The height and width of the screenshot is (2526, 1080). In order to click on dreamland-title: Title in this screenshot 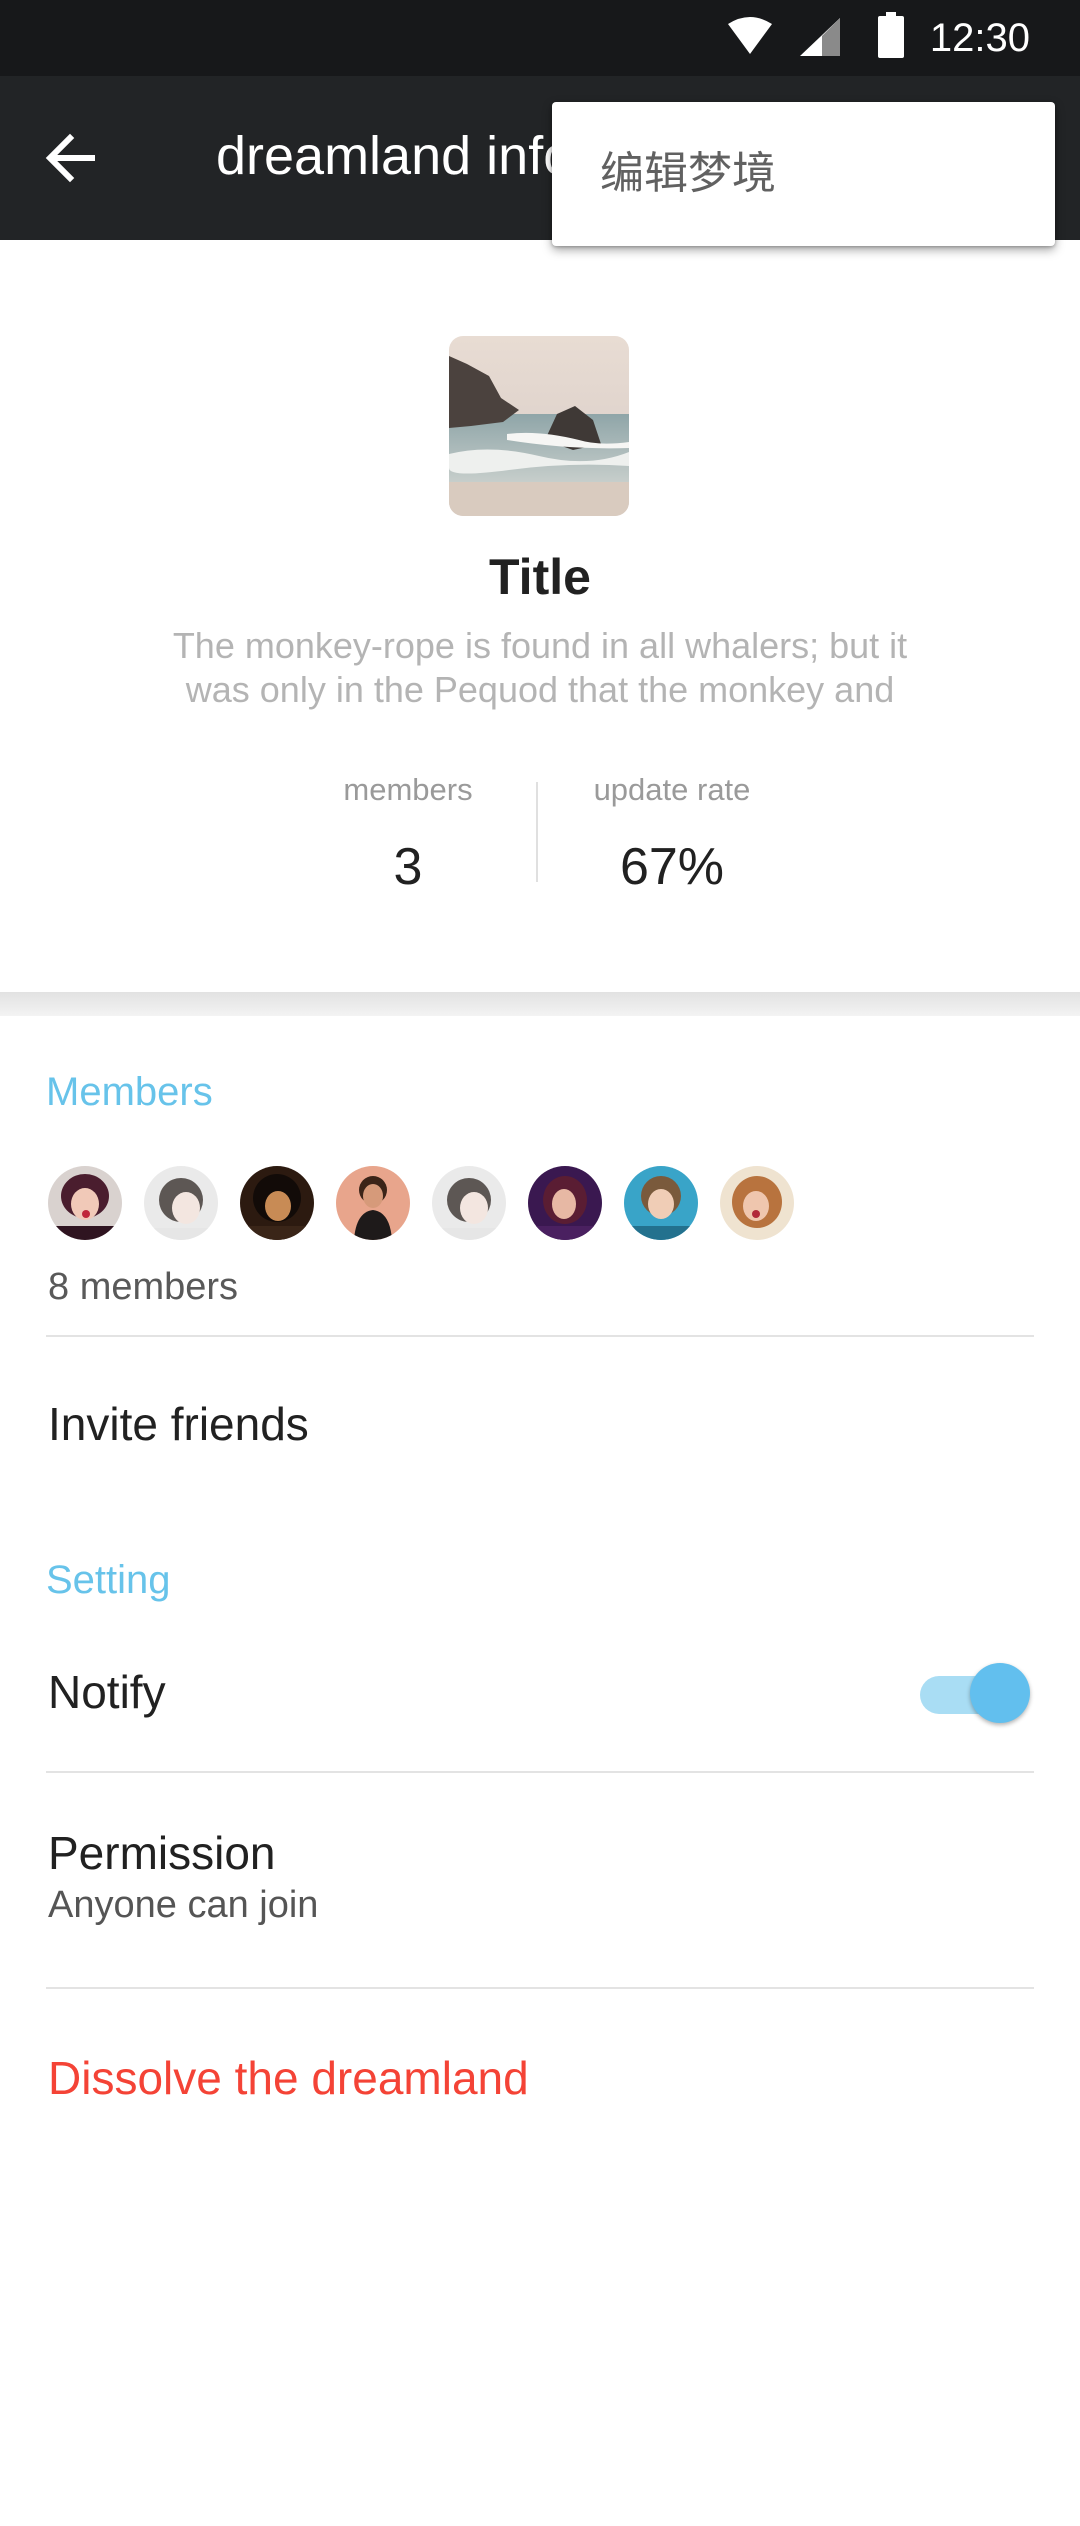, I will do `click(540, 577)`.